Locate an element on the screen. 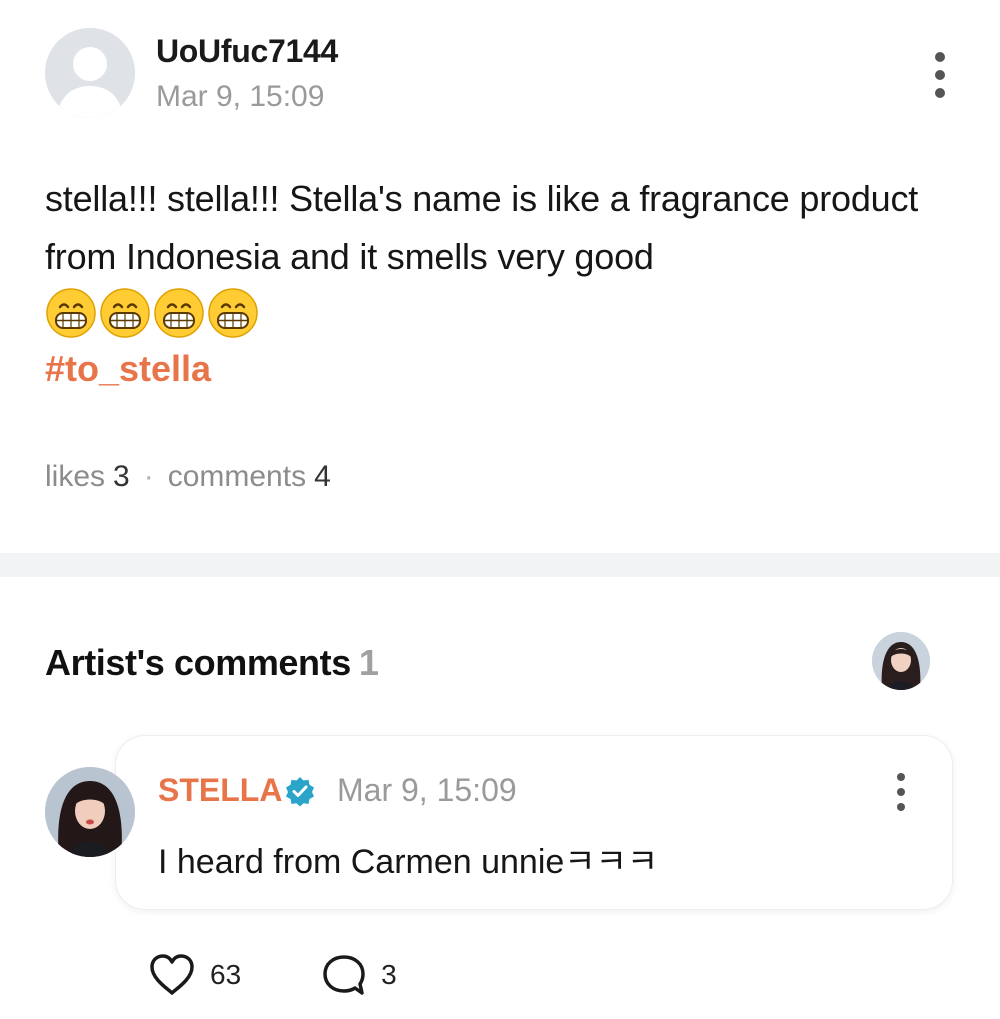 This screenshot has height=1019, width=1000. emoji-row is located at coordinates (152, 314).